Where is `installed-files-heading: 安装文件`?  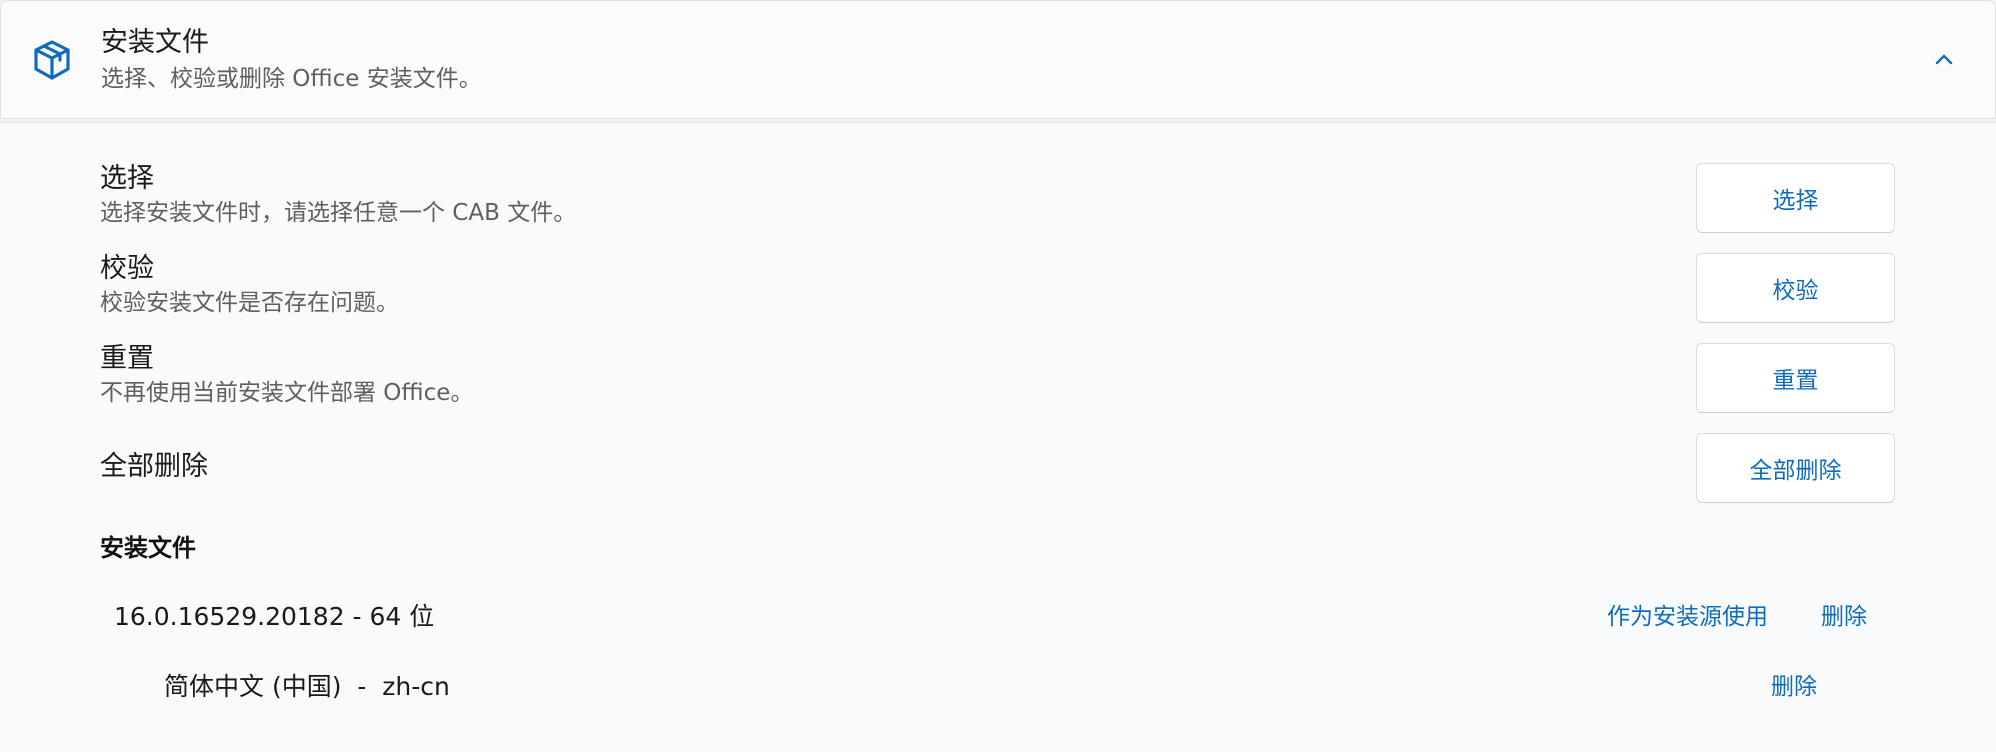
installed-files-heading: 安装文件 is located at coordinates (148, 548).